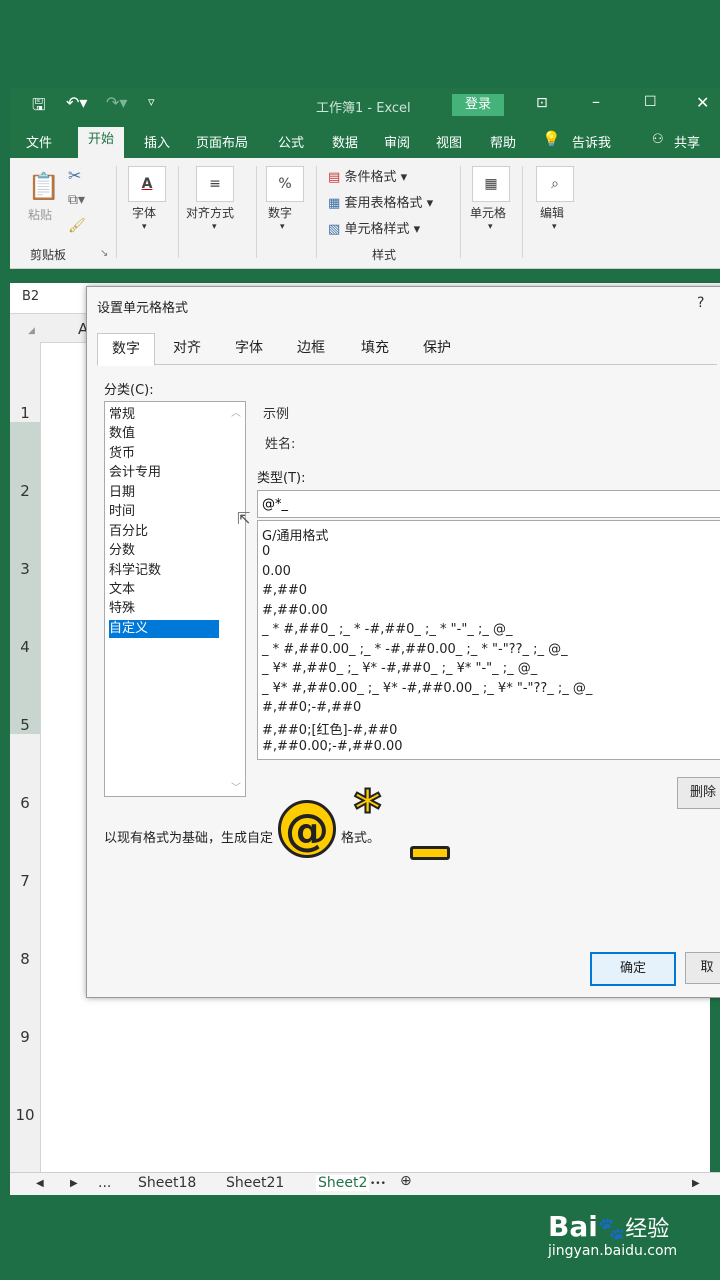 This screenshot has height=1280, width=720. I want to click on tab-home: 开始, so click(101, 142).